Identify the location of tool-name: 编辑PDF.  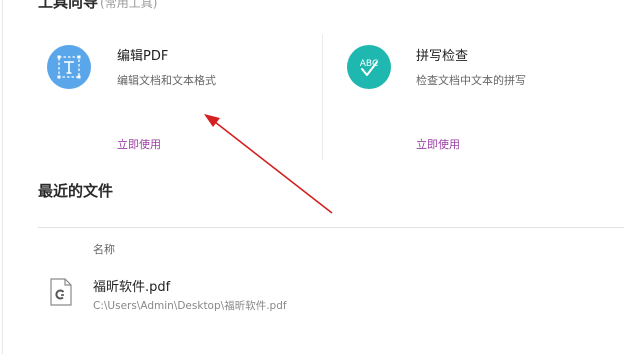
(142, 54).